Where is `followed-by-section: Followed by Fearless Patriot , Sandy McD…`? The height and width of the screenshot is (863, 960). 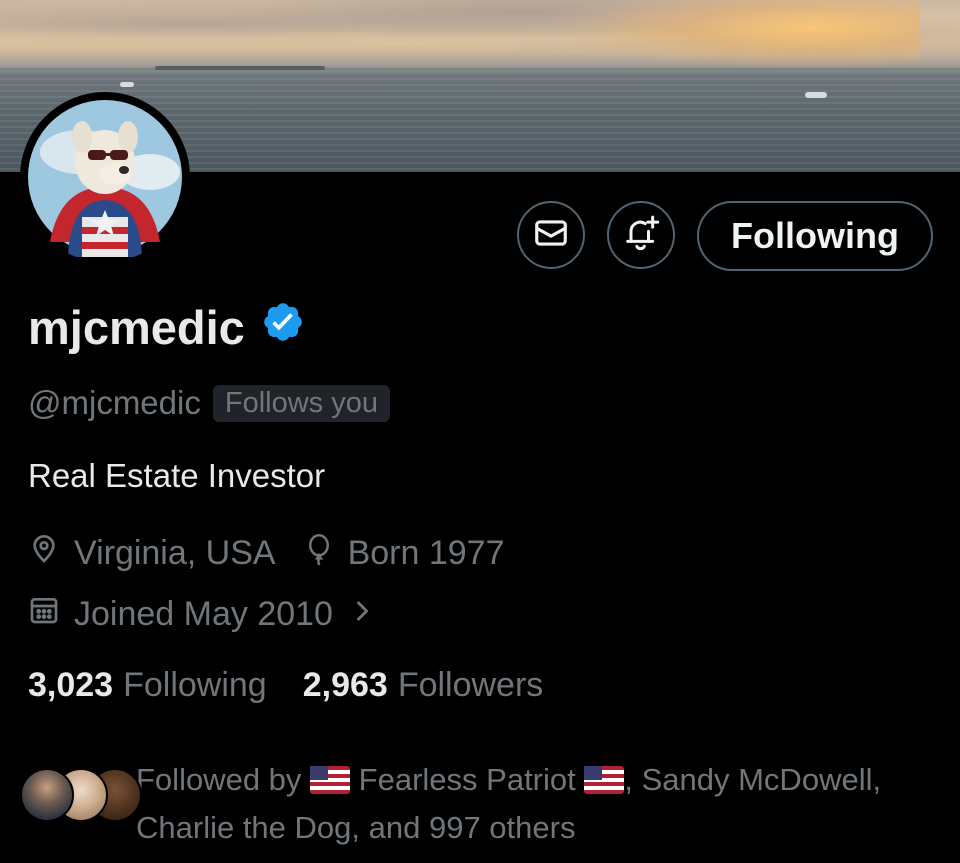 followed-by-section: Followed by Fearless Patriot , Sandy McD… is located at coordinates (478, 804).